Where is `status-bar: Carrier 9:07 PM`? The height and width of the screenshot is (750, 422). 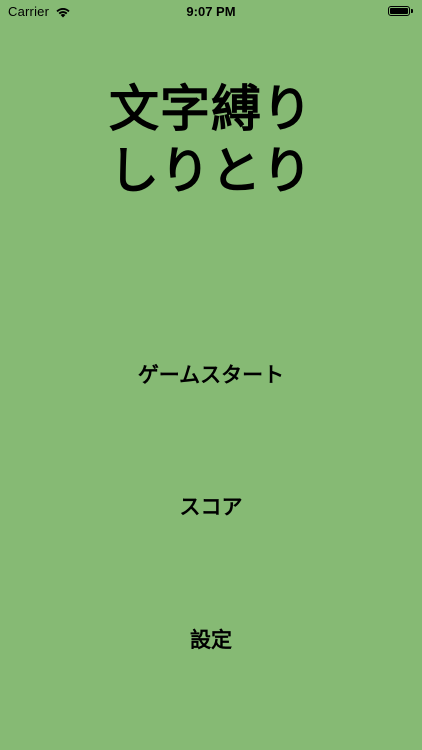
status-bar: Carrier 9:07 PM is located at coordinates (211, 12).